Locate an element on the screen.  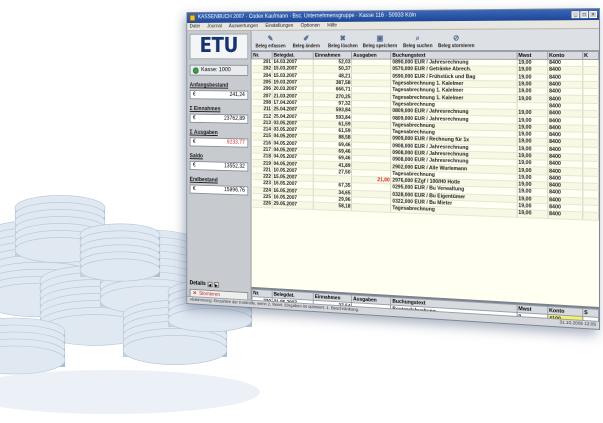
details-label: Details is located at coordinates (197, 283).